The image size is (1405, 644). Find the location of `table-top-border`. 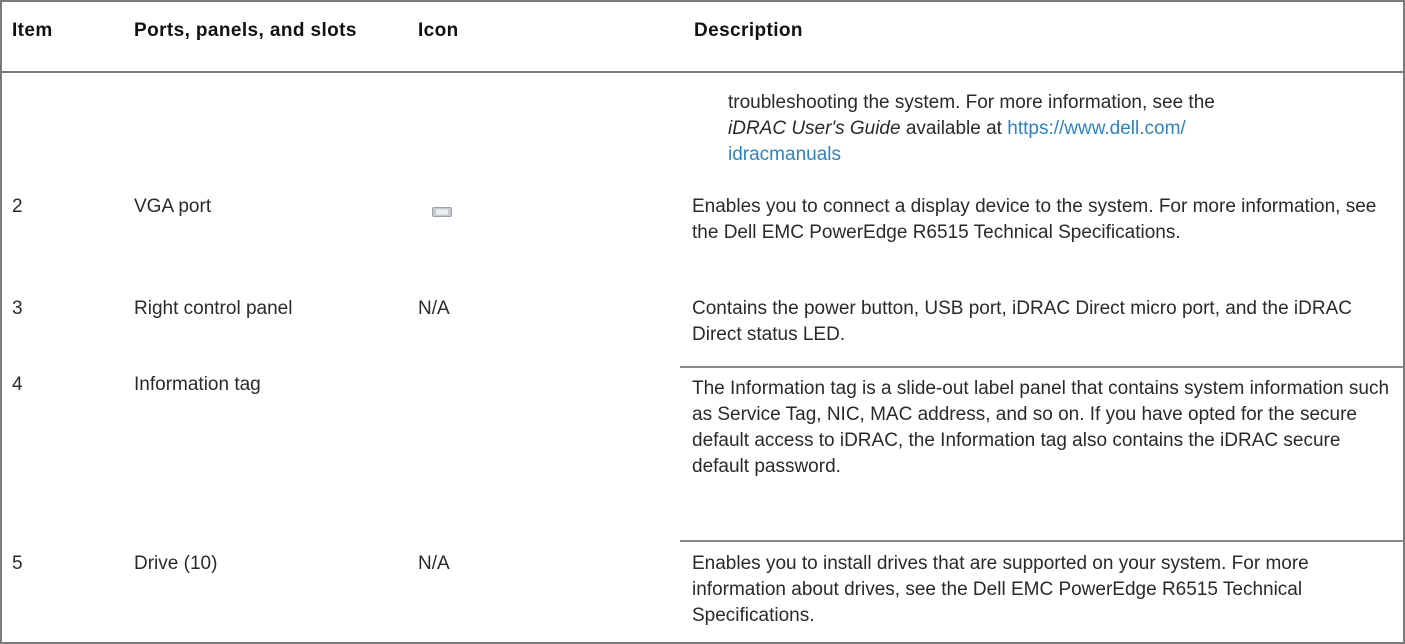

table-top-border is located at coordinates (702, 1).